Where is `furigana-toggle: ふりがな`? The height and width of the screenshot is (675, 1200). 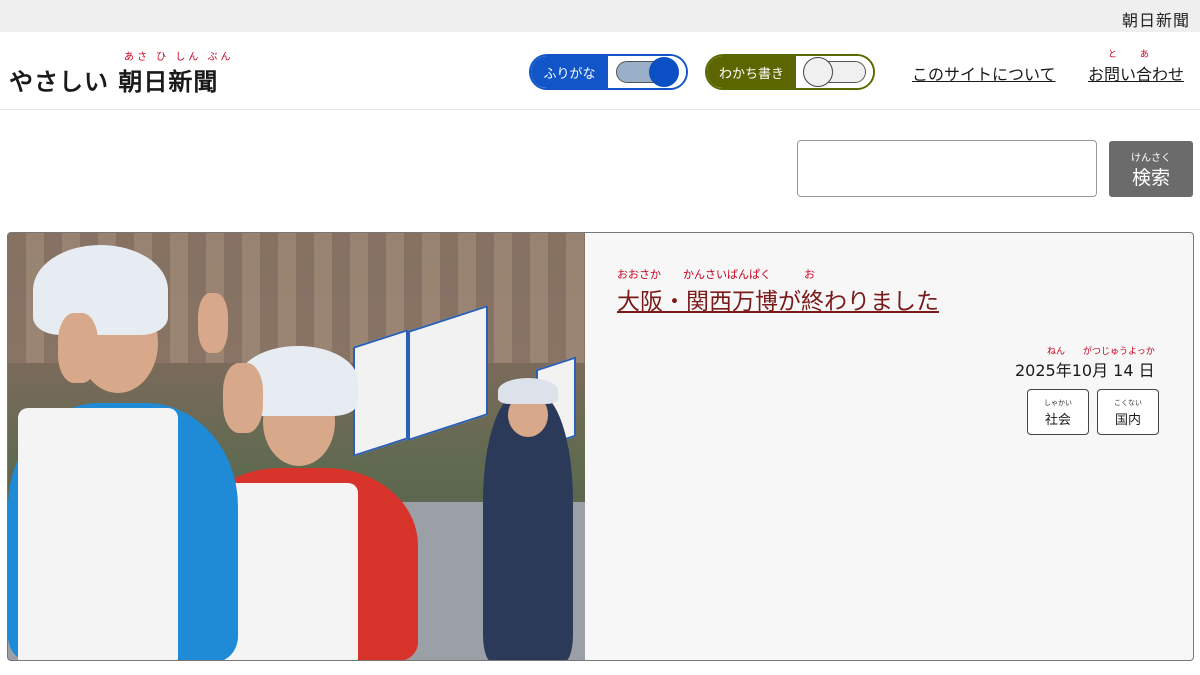 furigana-toggle: ふりがな is located at coordinates (608, 72).